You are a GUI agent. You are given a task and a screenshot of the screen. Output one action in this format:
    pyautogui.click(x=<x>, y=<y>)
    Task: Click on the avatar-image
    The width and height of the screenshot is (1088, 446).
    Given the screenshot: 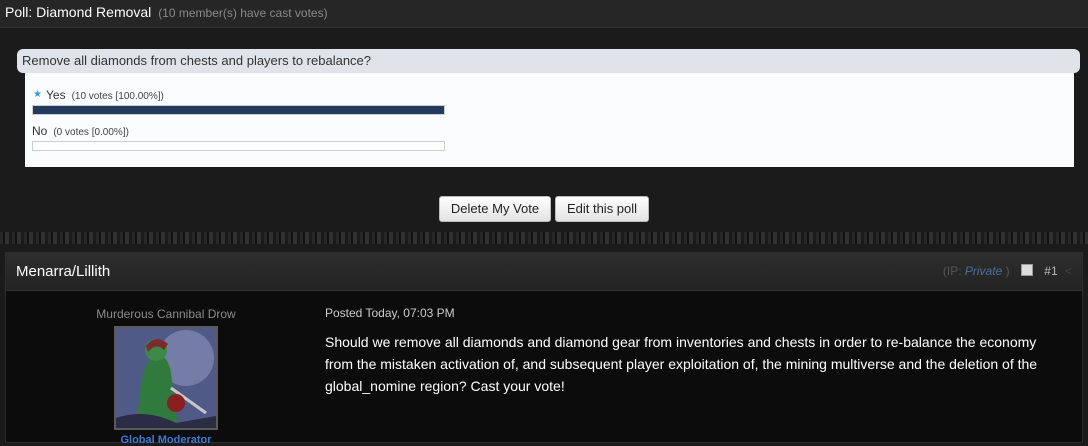 What is the action you would take?
    pyautogui.click(x=166, y=378)
    